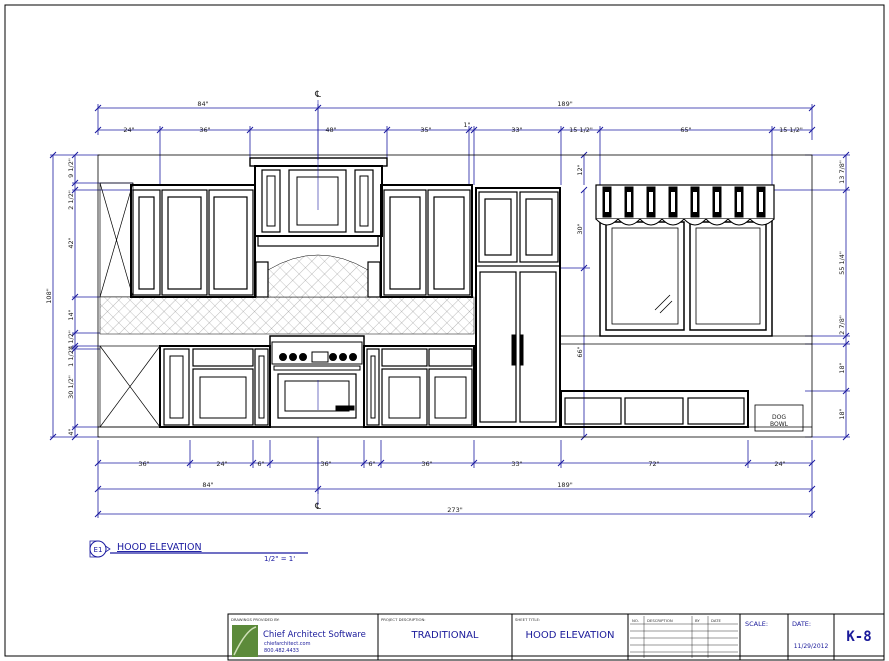  I want to click on dim-b-6a: 6", so click(260, 464).